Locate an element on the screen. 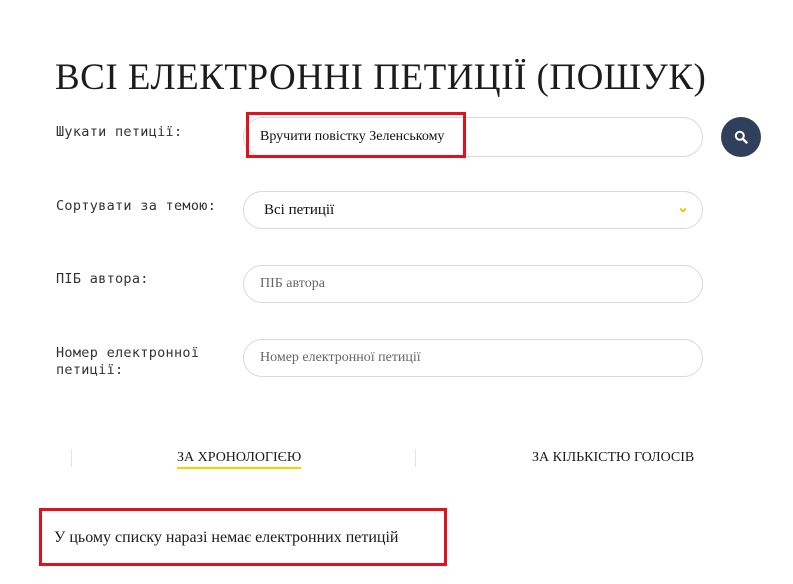 This screenshot has height=584, width=793. number-input-placeholder: Номер електронної петиції is located at coordinates (340, 357).